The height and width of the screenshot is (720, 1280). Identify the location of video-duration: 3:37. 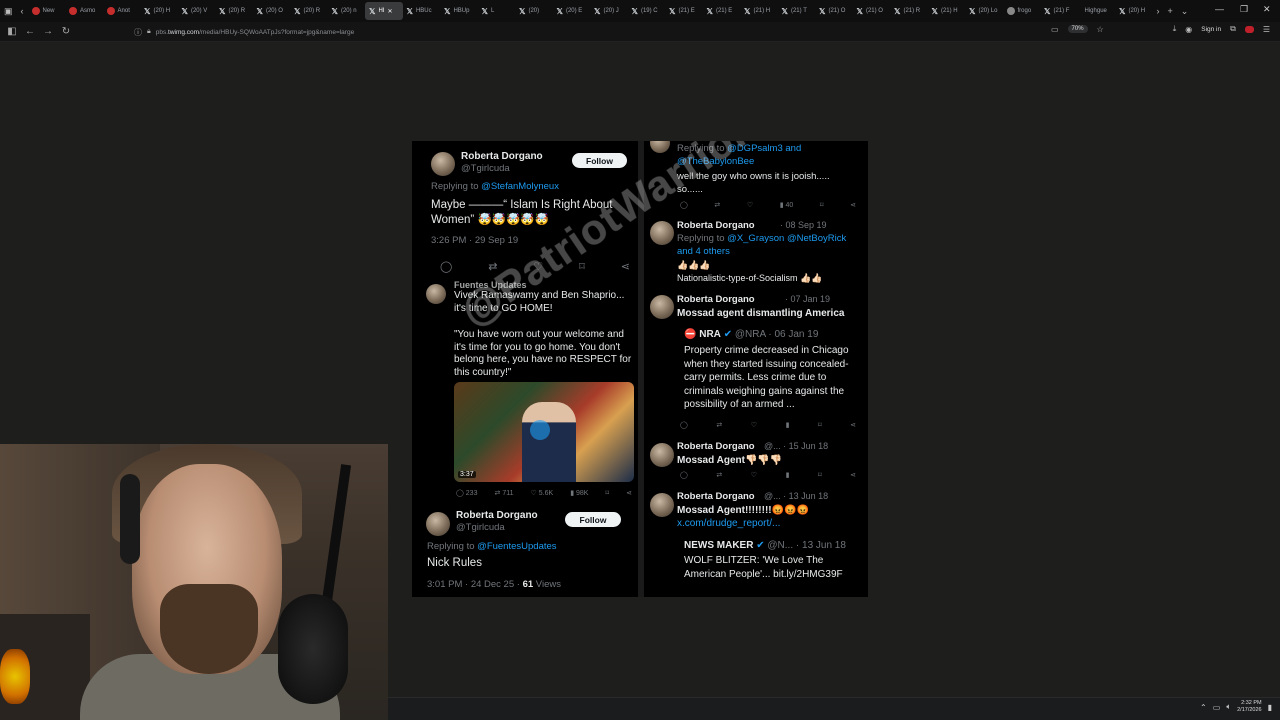
(467, 474).